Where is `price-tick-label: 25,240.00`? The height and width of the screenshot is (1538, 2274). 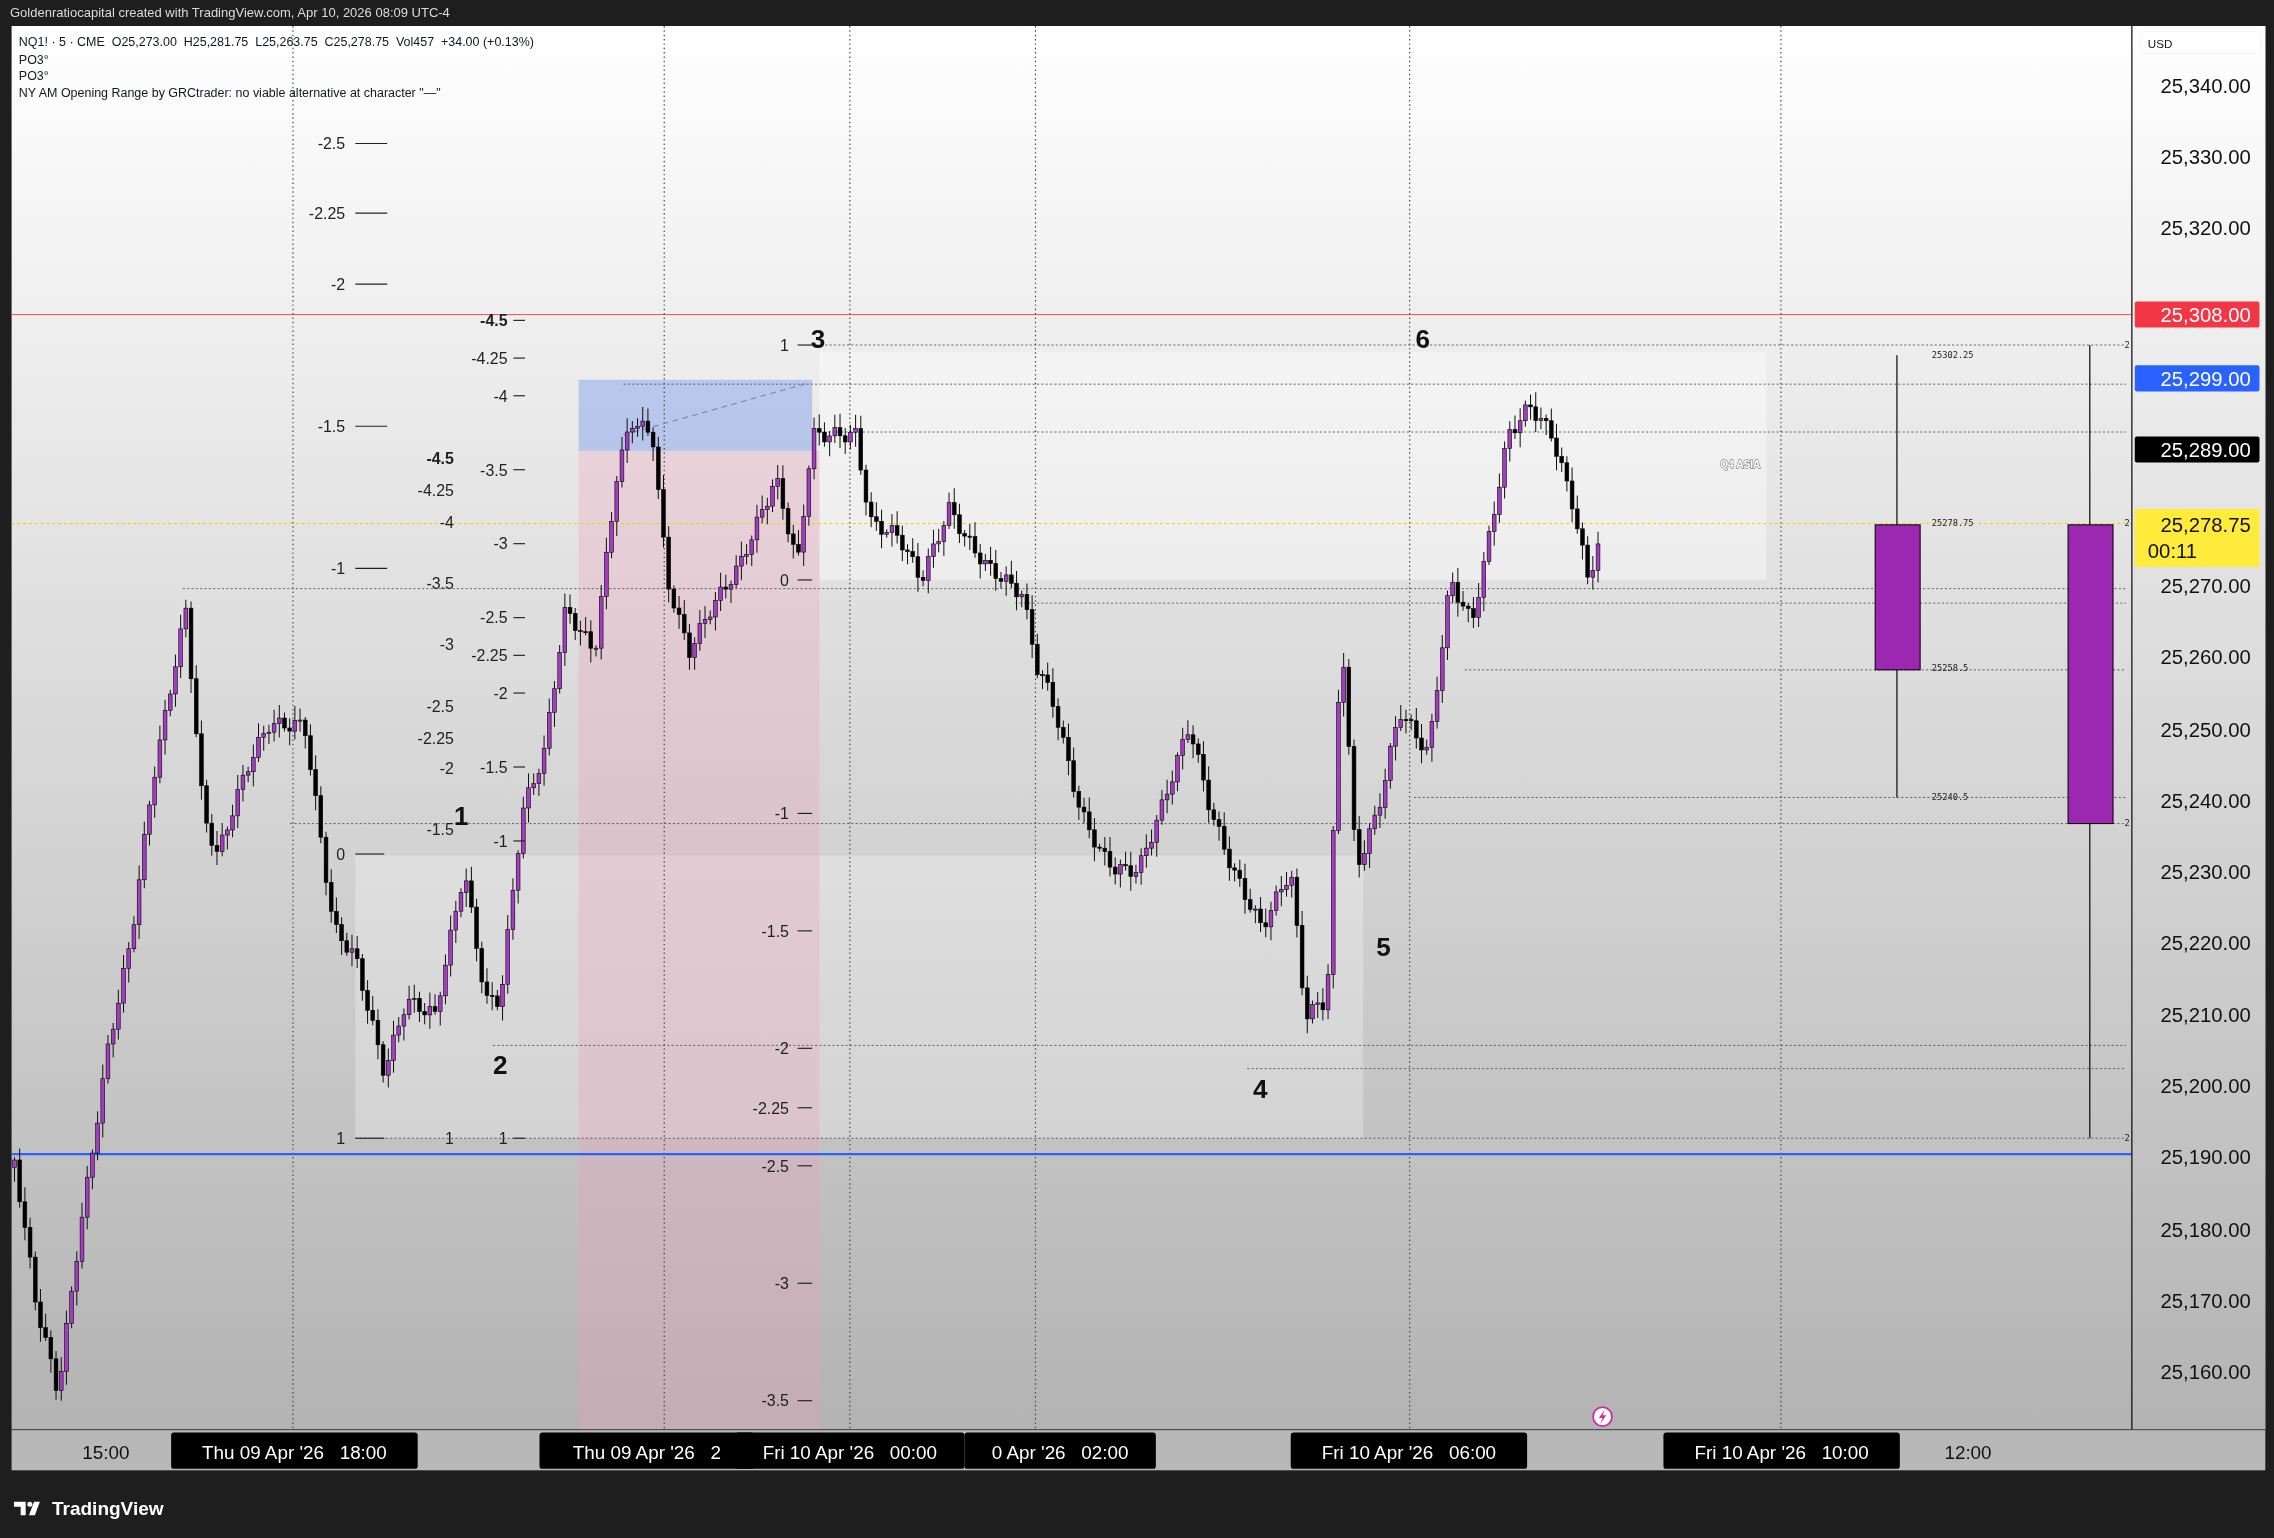 price-tick-label: 25,240.00 is located at coordinates (2205, 800).